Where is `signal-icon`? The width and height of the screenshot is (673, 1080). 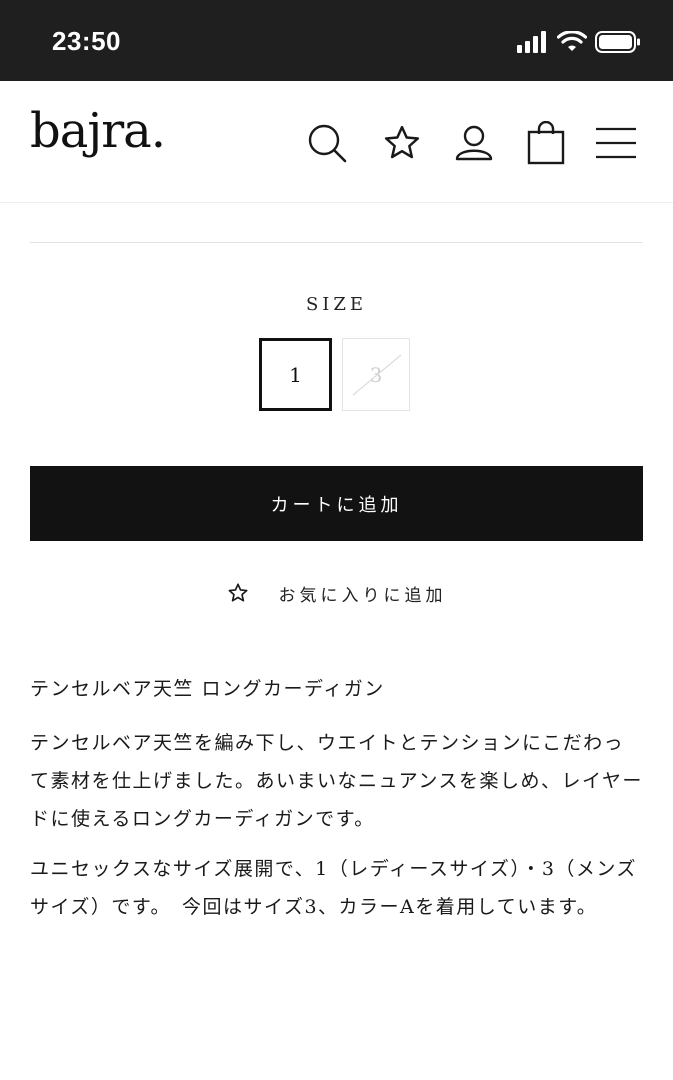 signal-icon is located at coordinates (531, 42).